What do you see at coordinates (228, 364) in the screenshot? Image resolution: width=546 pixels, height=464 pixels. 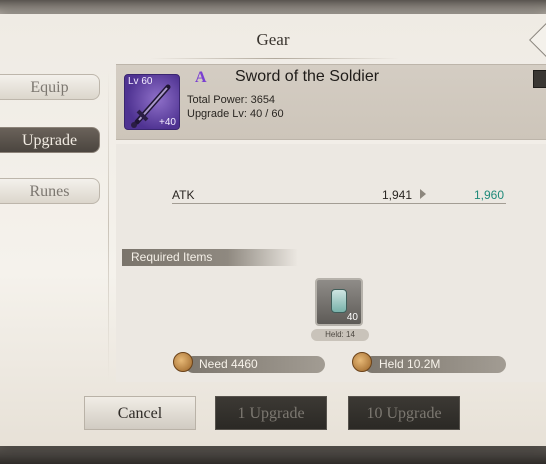 I see `gold-need: Need 4460` at bounding box center [228, 364].